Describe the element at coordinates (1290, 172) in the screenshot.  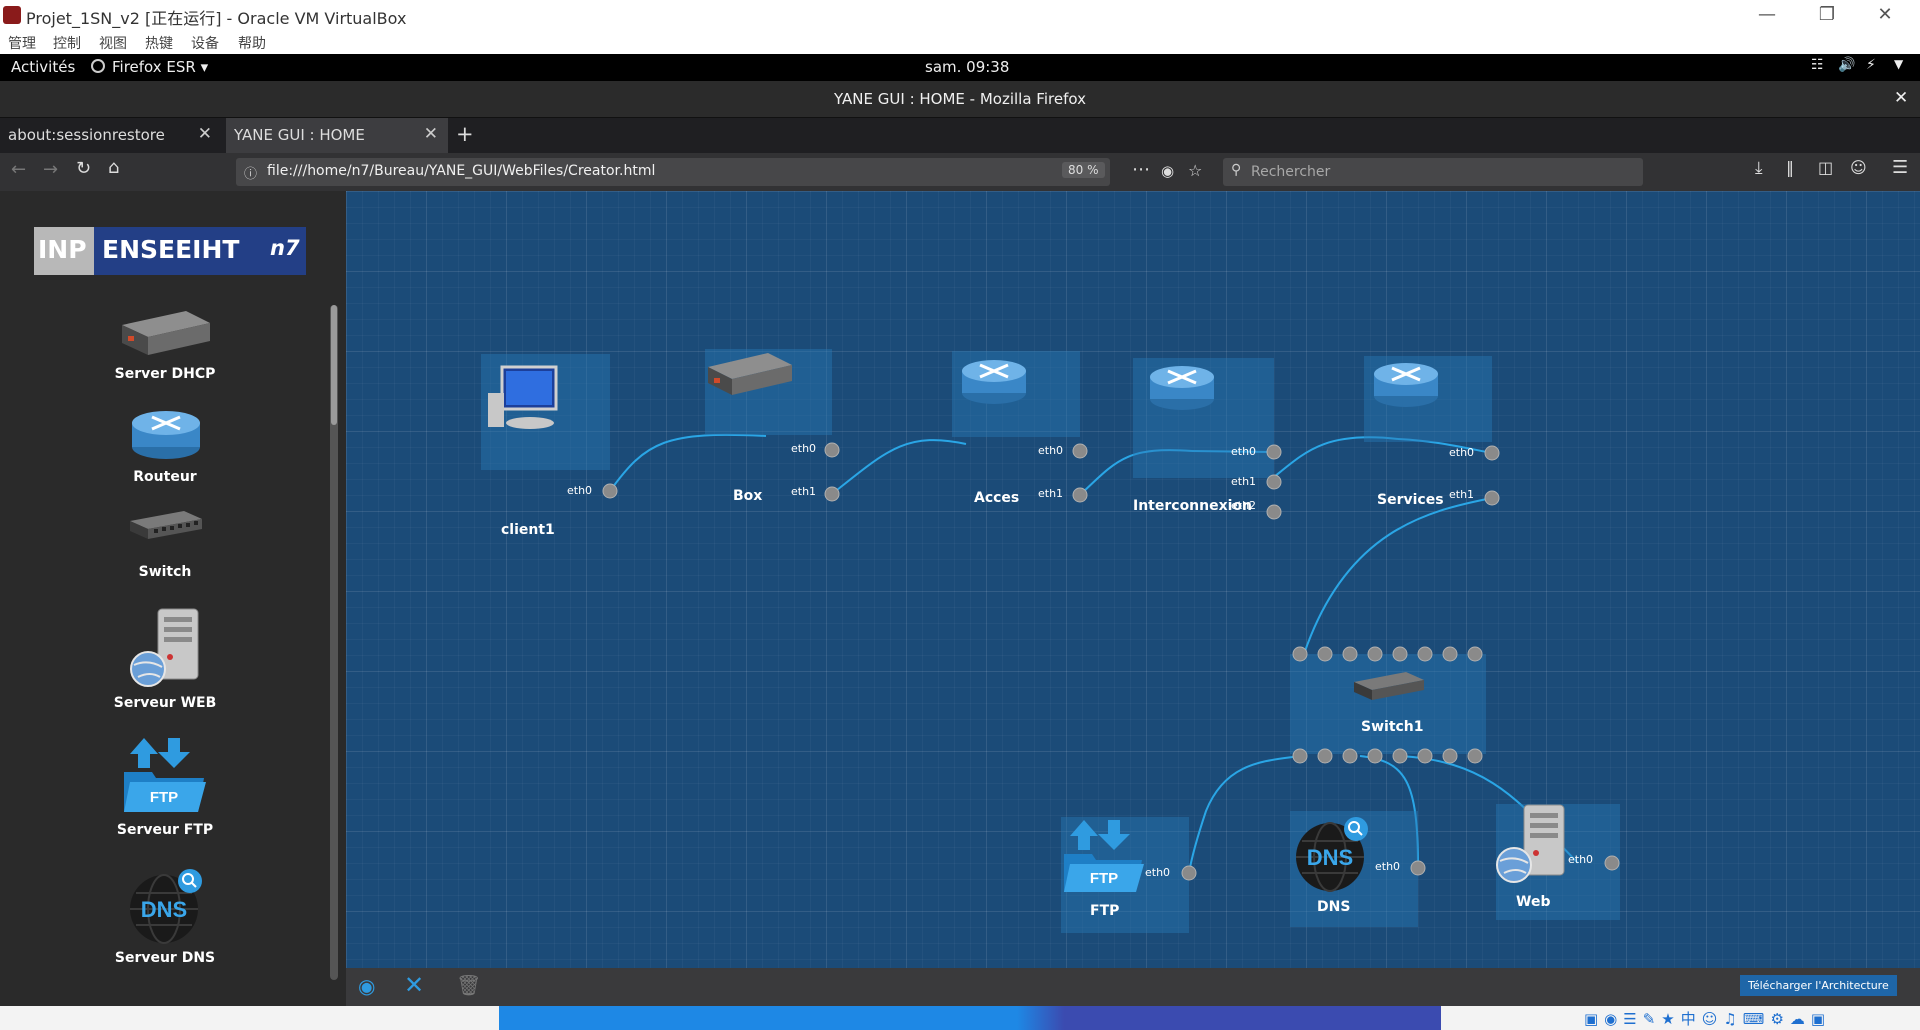
I see `search-placeholder: Rechercher` at that location.